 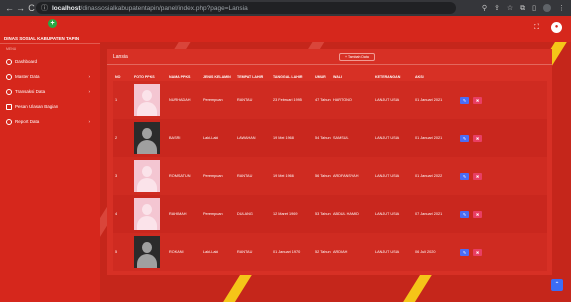 I want to click on date-cell: 07 Januari 2021, so click(x=429, y=214).